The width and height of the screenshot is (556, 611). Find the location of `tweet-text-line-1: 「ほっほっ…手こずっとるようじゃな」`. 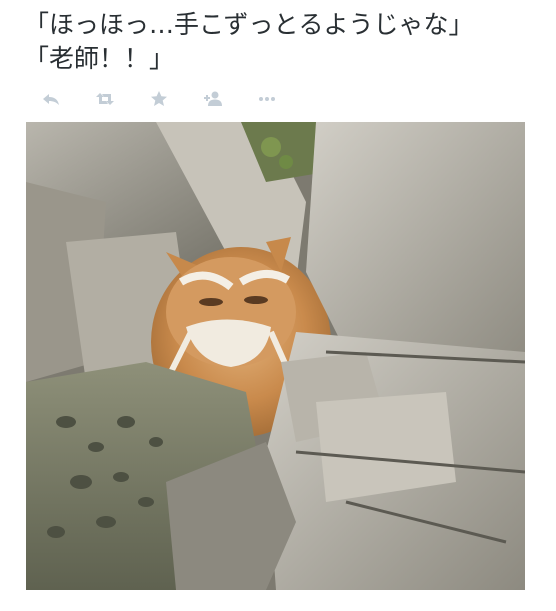

tweet-text-line-1: 「ほっほっ…手こずっとるようじゃな」 is located at coordinates (249, 24).